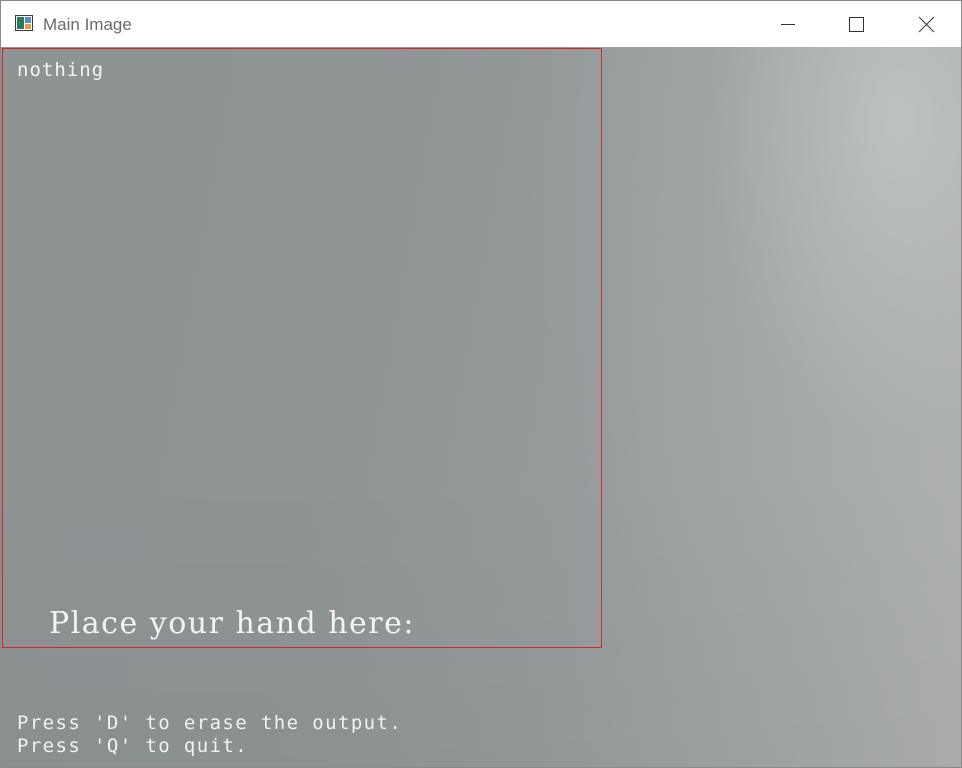 The image size is (962, 768). What do you see at coordinates (24, 23) in the screenshot?
I see `app-icon` at bounding box center [24, 23].